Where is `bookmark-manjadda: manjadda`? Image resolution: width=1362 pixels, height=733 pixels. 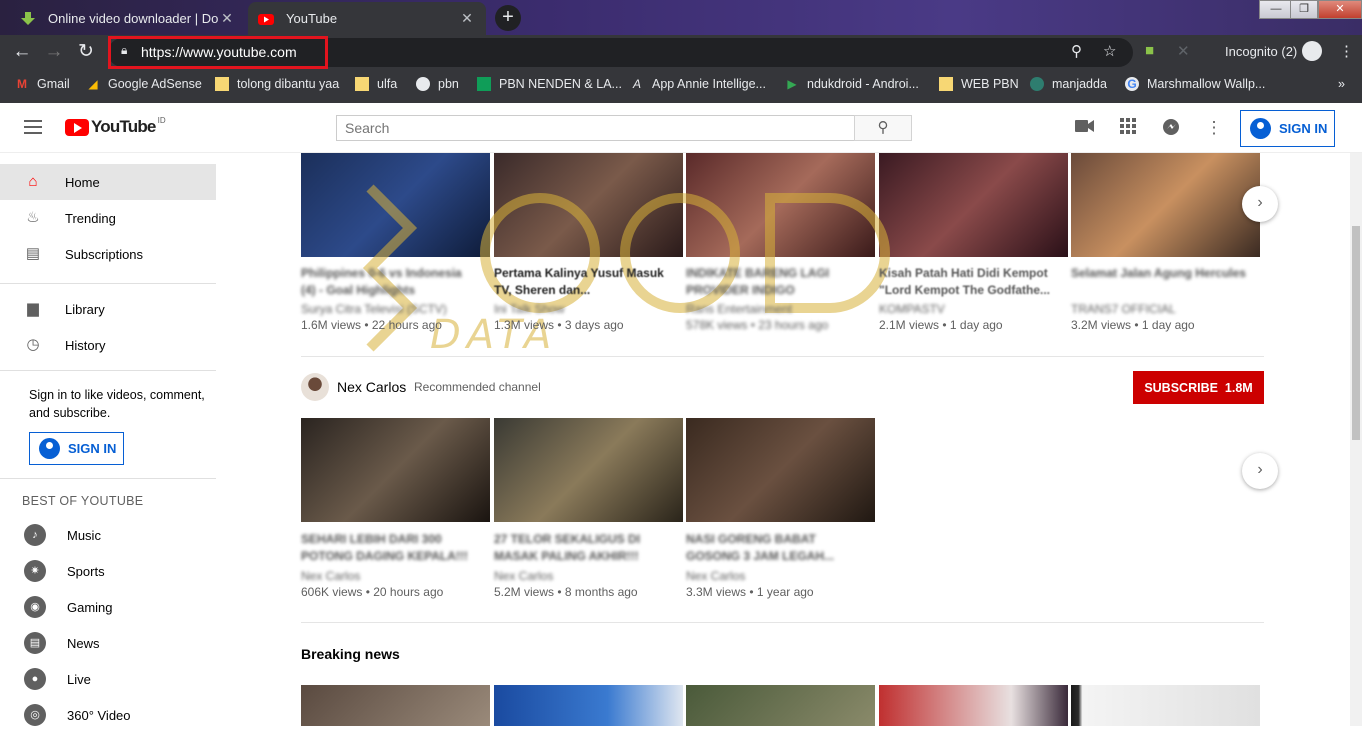
bookmark-manjadda: manjadda is located at coordinates (1068, 84).